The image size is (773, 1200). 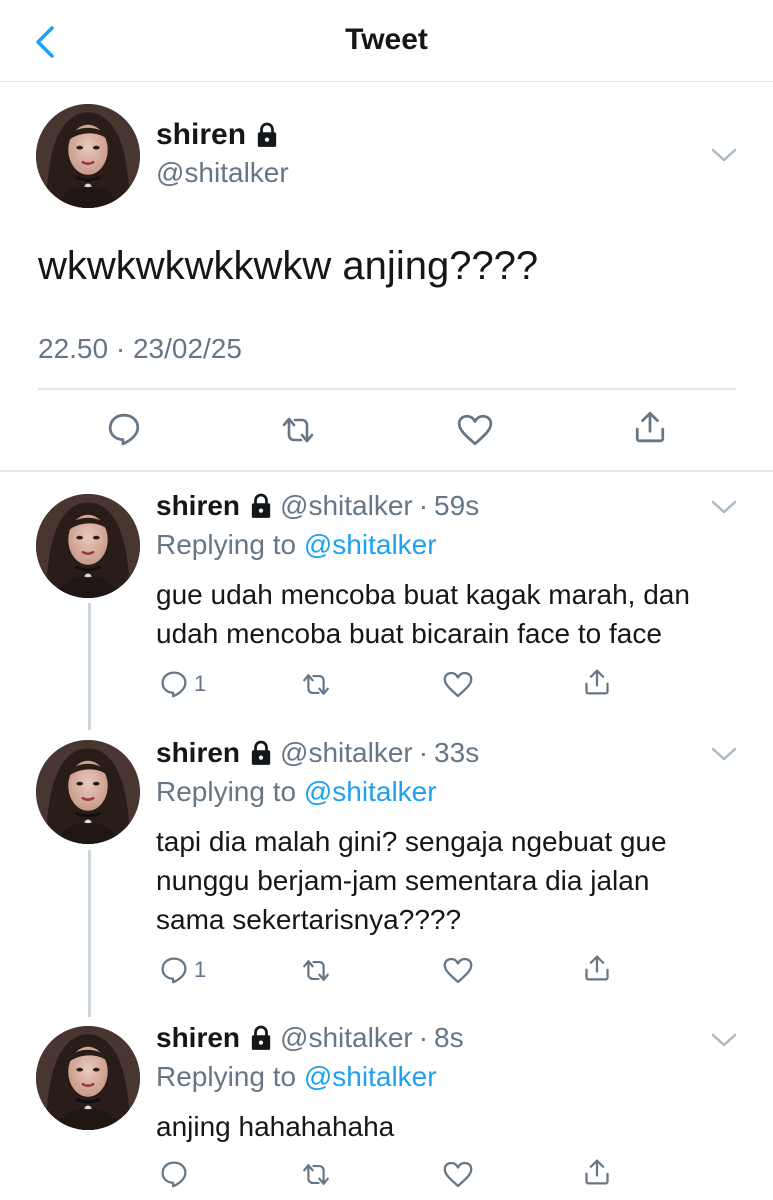 I want to click on top-nav-bar: Tweet, so click(x=386, y=41).